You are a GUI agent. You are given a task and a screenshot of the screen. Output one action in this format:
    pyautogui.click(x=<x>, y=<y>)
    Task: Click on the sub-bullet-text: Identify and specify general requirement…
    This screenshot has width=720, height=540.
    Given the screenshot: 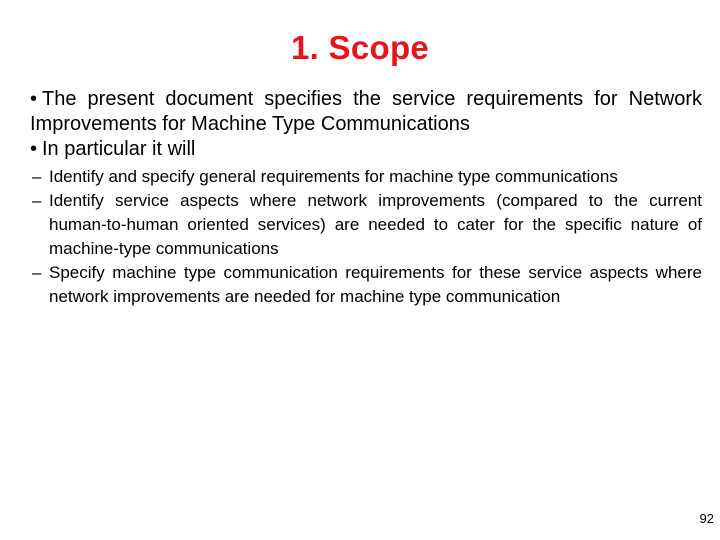 What is the action you would take?
    pyautogui.click(x=333, y=176)
    